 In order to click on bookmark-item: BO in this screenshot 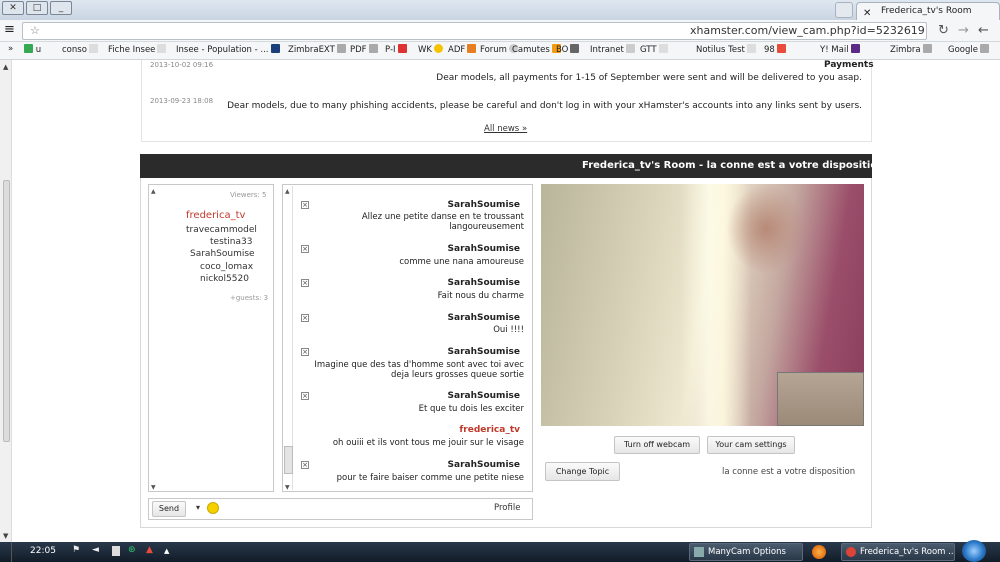, I will do `click(568, 49)`.